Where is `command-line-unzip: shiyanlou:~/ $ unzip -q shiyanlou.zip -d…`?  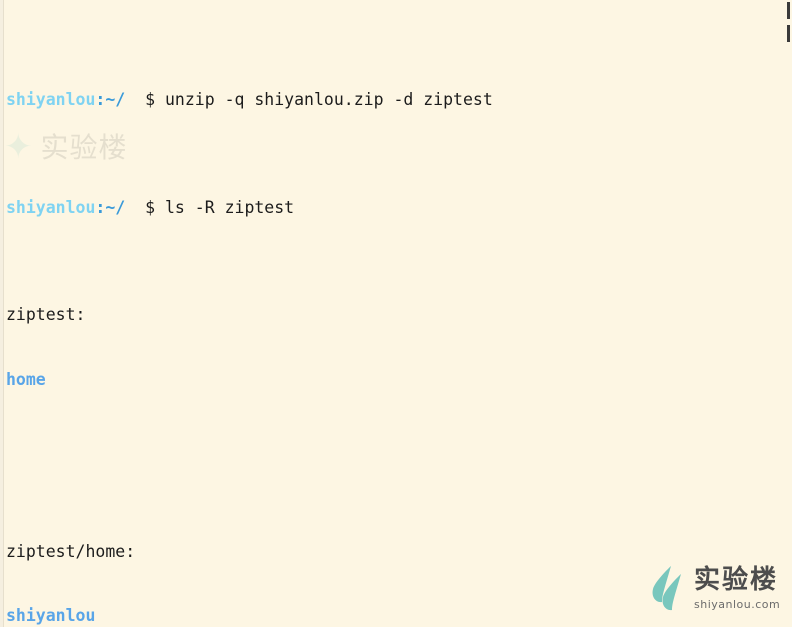 command-line-unzip: shiyanlou:~/ $ unzip -q shiyanlou.zip -d… is located at coordinates (399, 100).